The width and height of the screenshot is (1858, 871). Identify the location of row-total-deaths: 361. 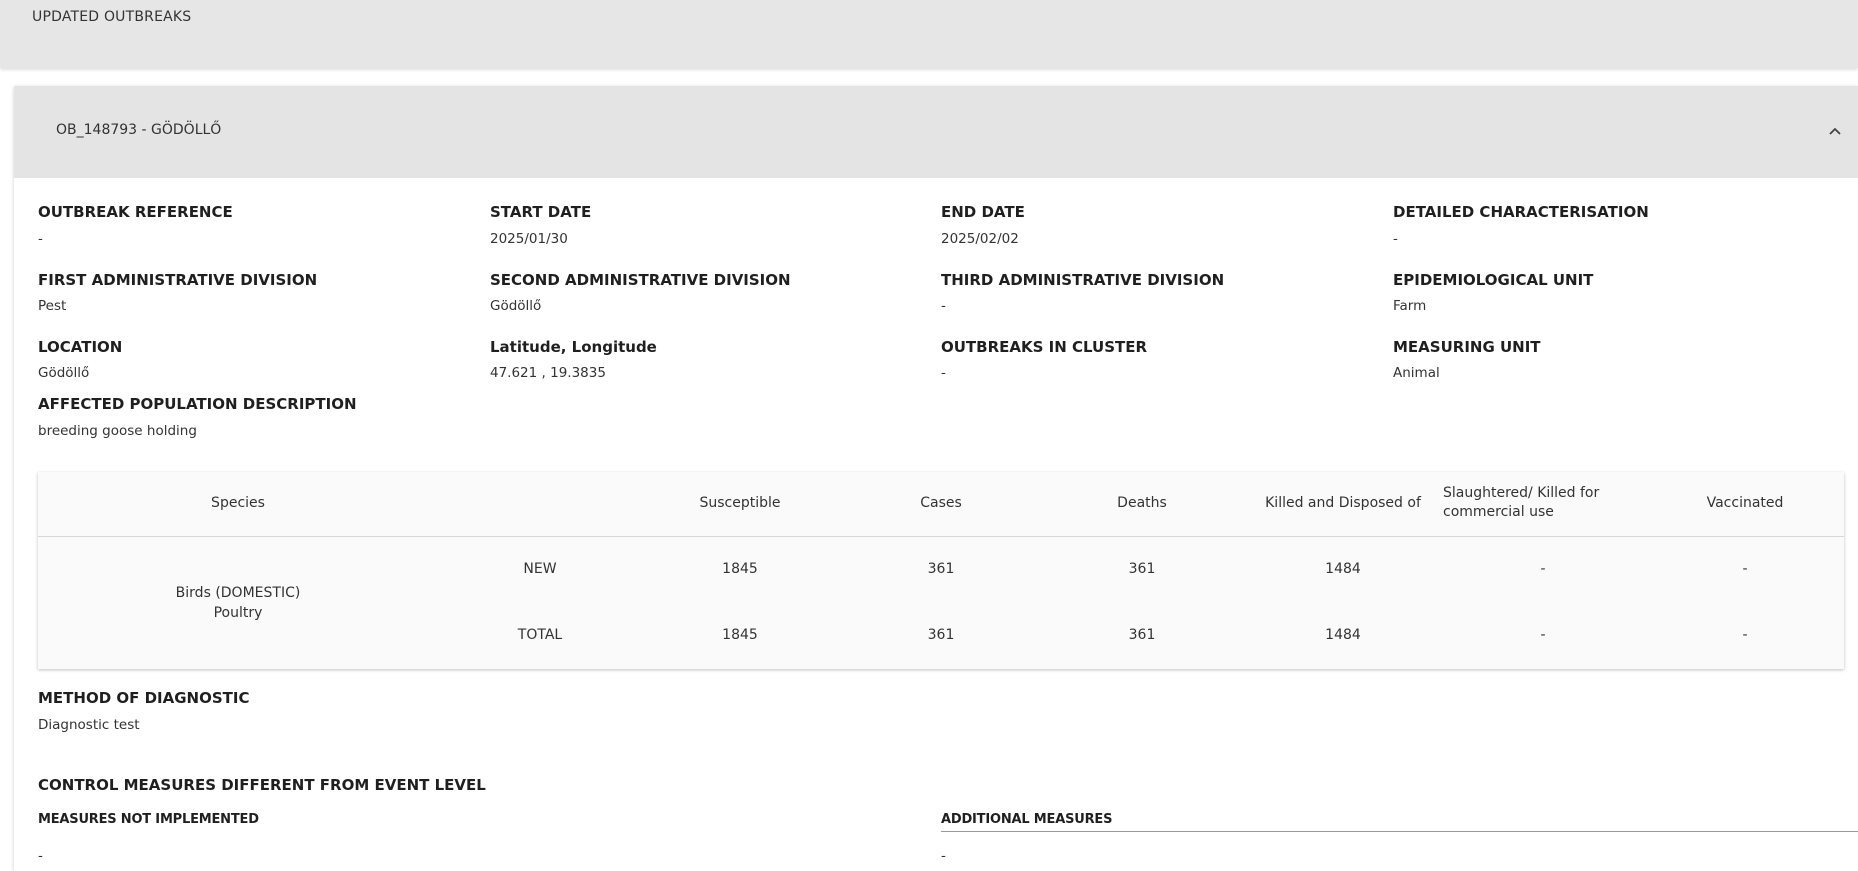
(1142, 635).